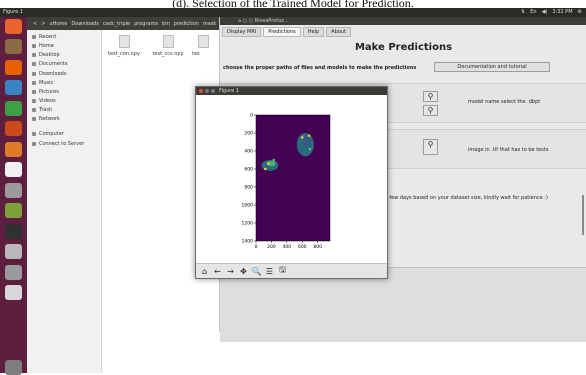 The width and height of the screenshot is (586, 375). I want to click on forward-arrow-icon: →, so click(230, 271).